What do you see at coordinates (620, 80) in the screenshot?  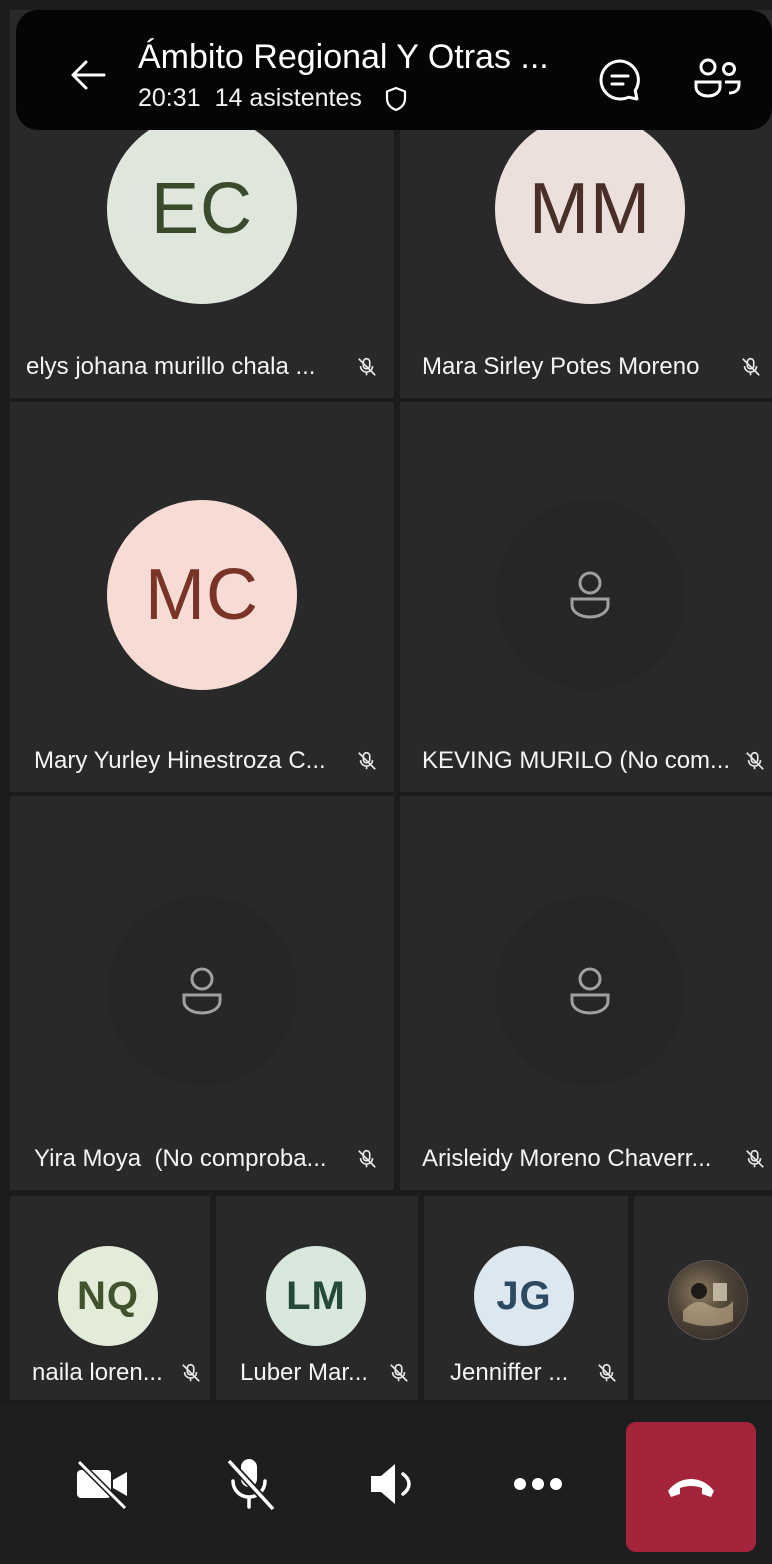 I see `chat-icon` at bounding box center [620, 80].